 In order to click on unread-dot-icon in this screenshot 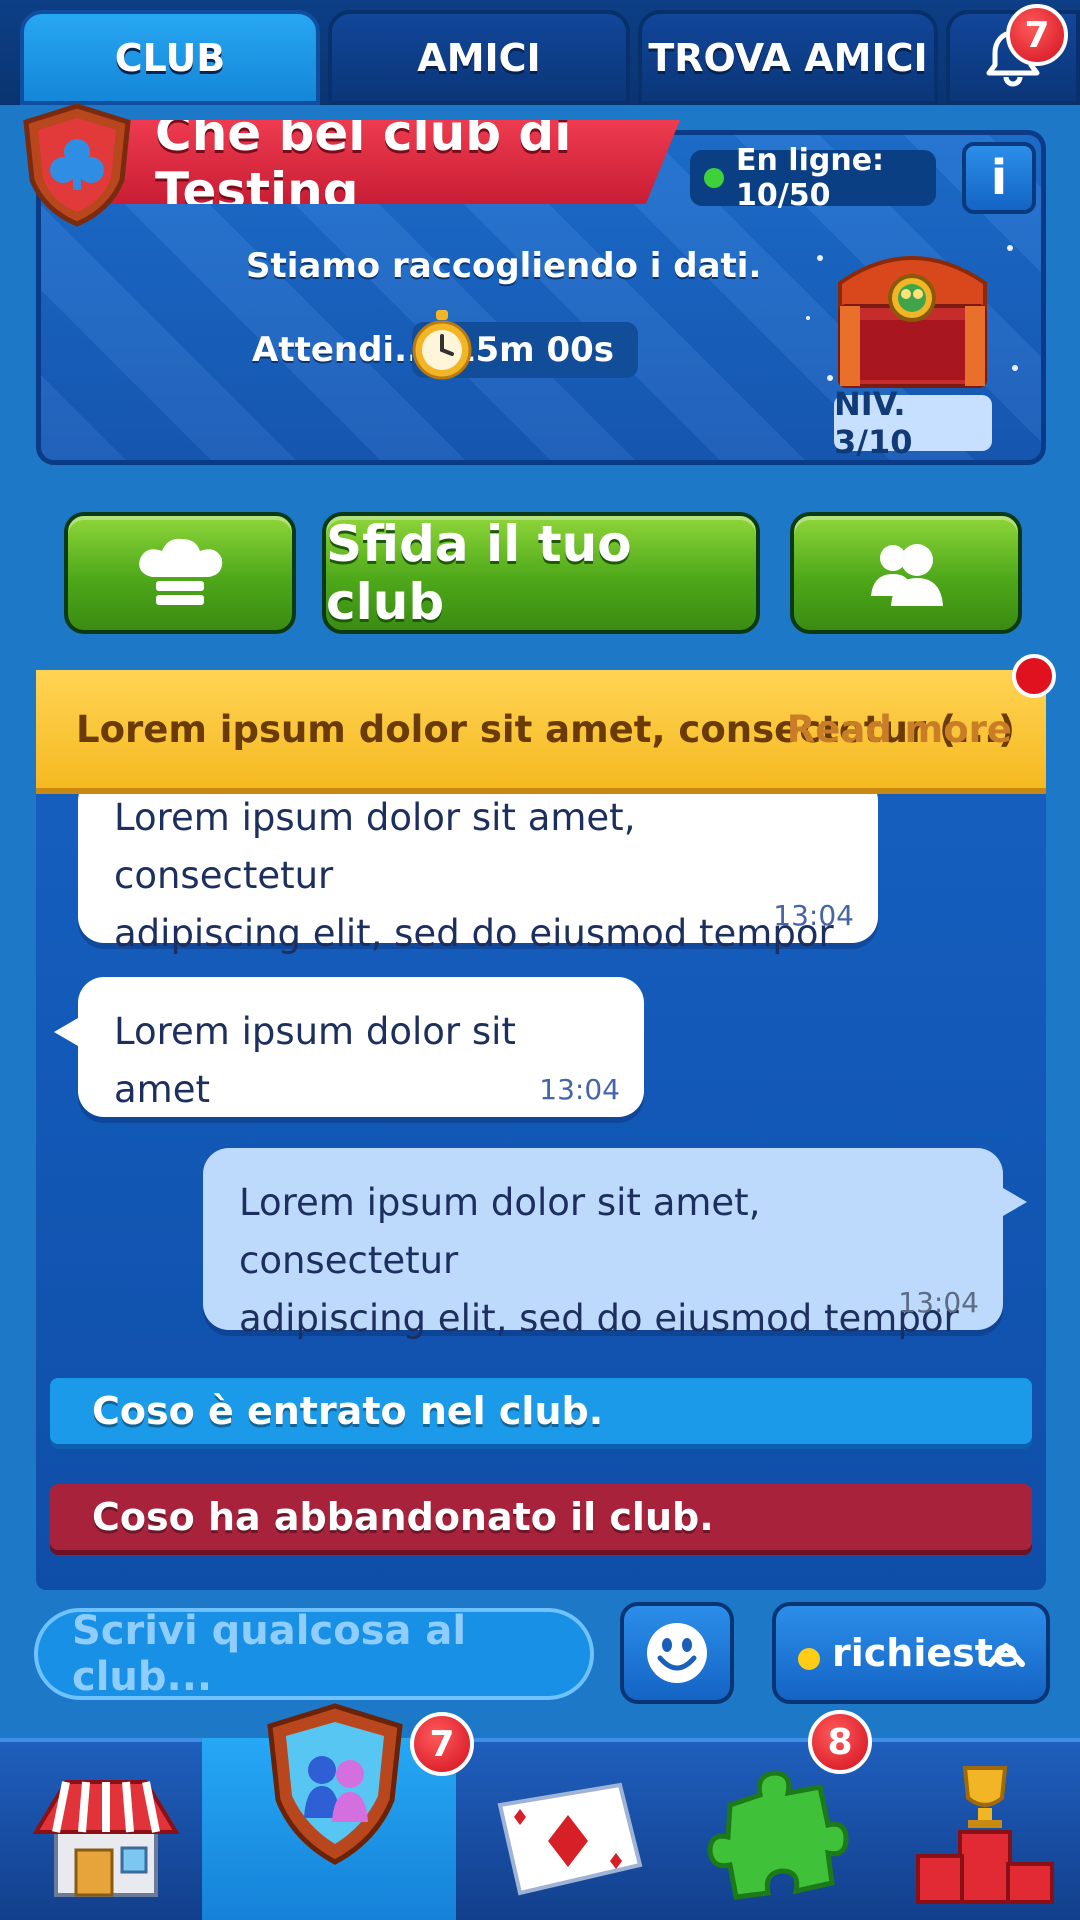, I will do `click(1034, 676)`.